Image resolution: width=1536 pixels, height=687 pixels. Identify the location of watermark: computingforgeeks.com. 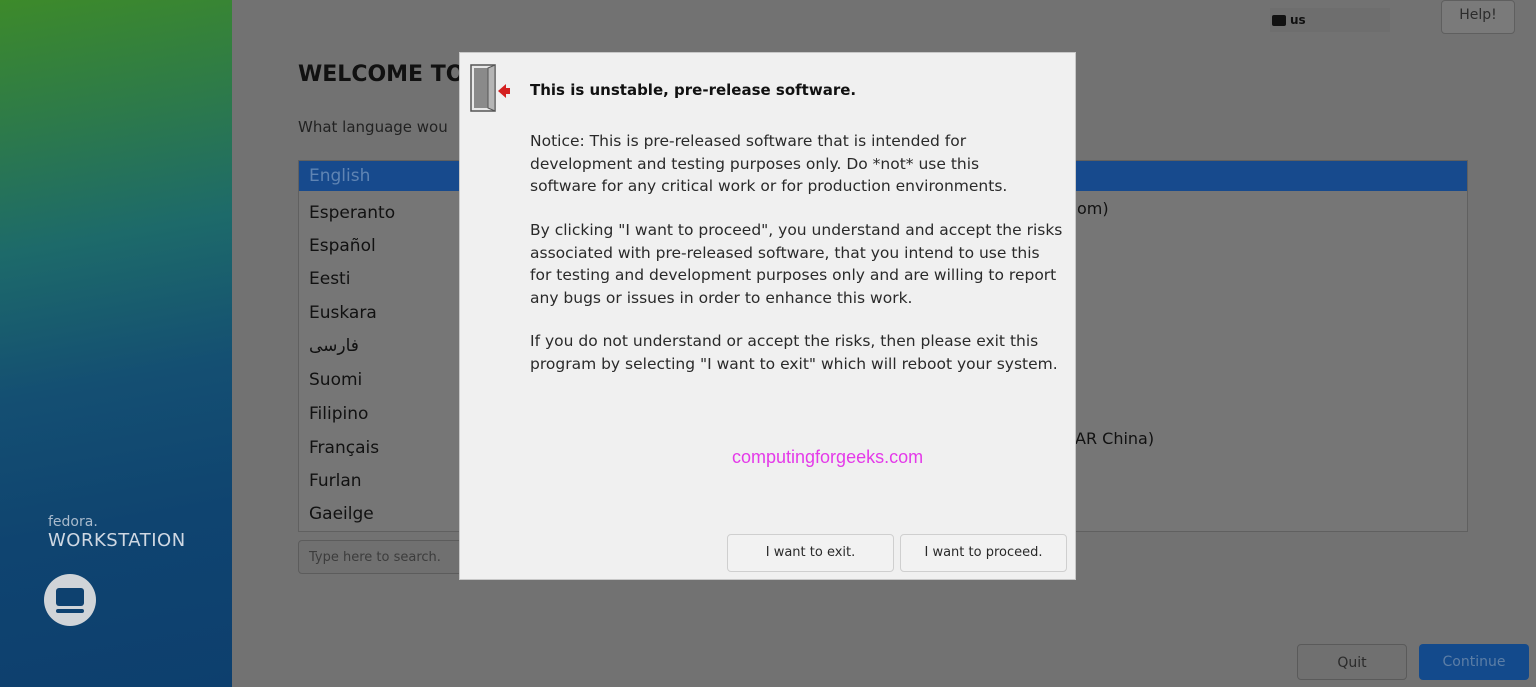
(828, 457).